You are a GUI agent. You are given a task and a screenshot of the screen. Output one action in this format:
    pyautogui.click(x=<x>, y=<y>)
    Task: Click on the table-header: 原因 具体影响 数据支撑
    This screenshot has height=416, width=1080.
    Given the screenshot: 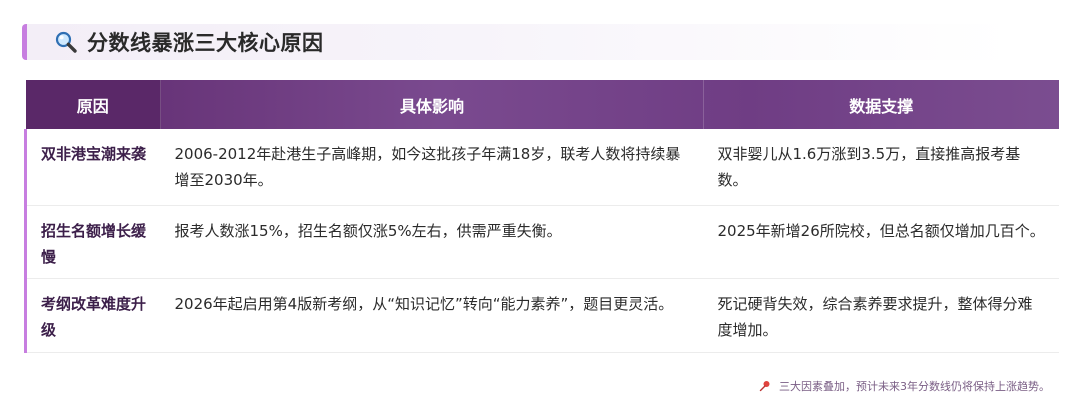 What is the action you would take?
    pyautogui.click(x=542, y=104)
    